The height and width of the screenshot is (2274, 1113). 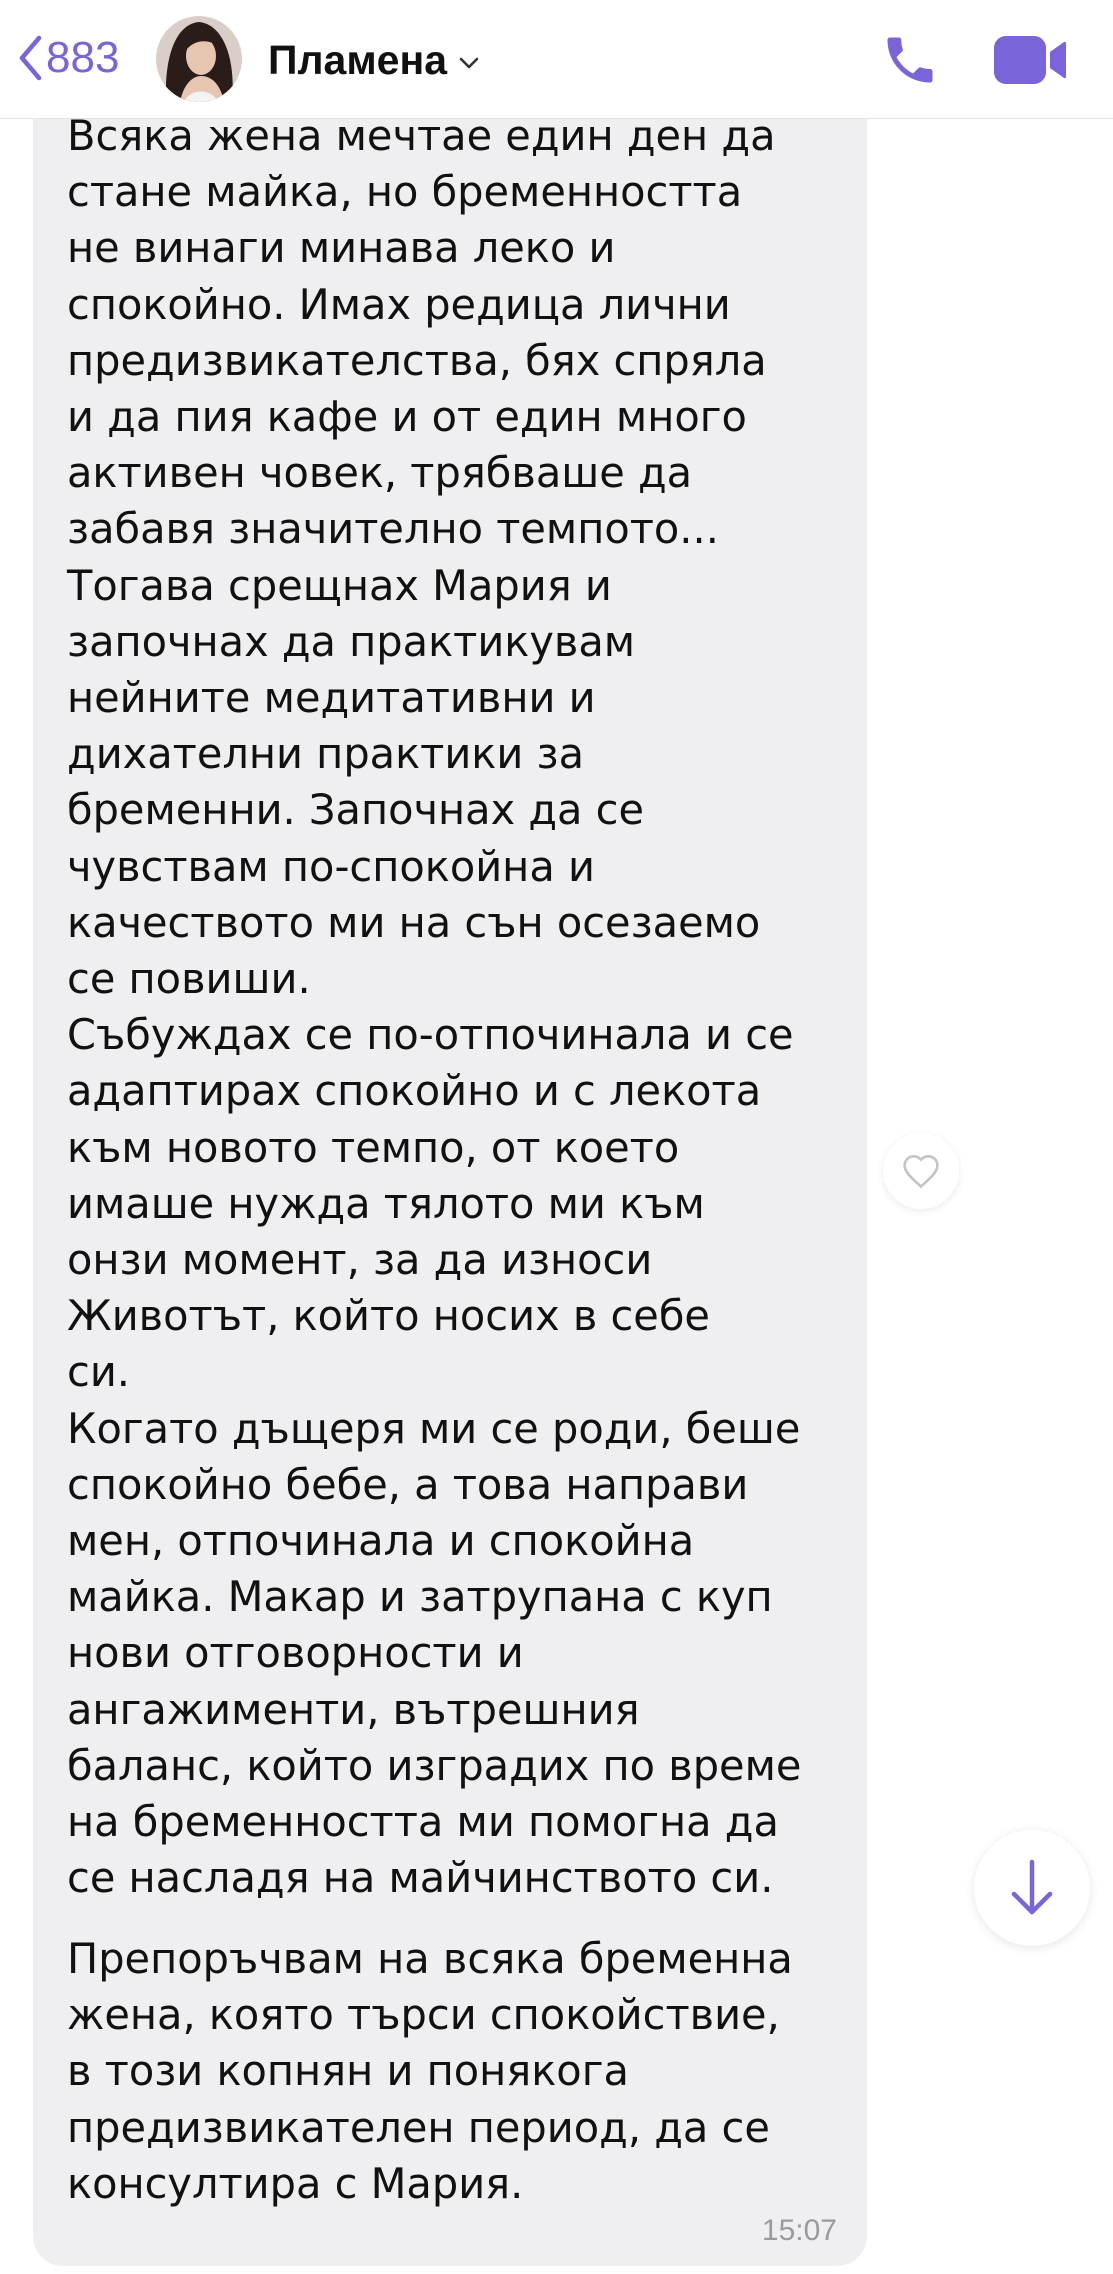 What do you see at coordinates (83, 57) in the screenshot?
I see `unread-count: 883` at bounding box center [83, 57].